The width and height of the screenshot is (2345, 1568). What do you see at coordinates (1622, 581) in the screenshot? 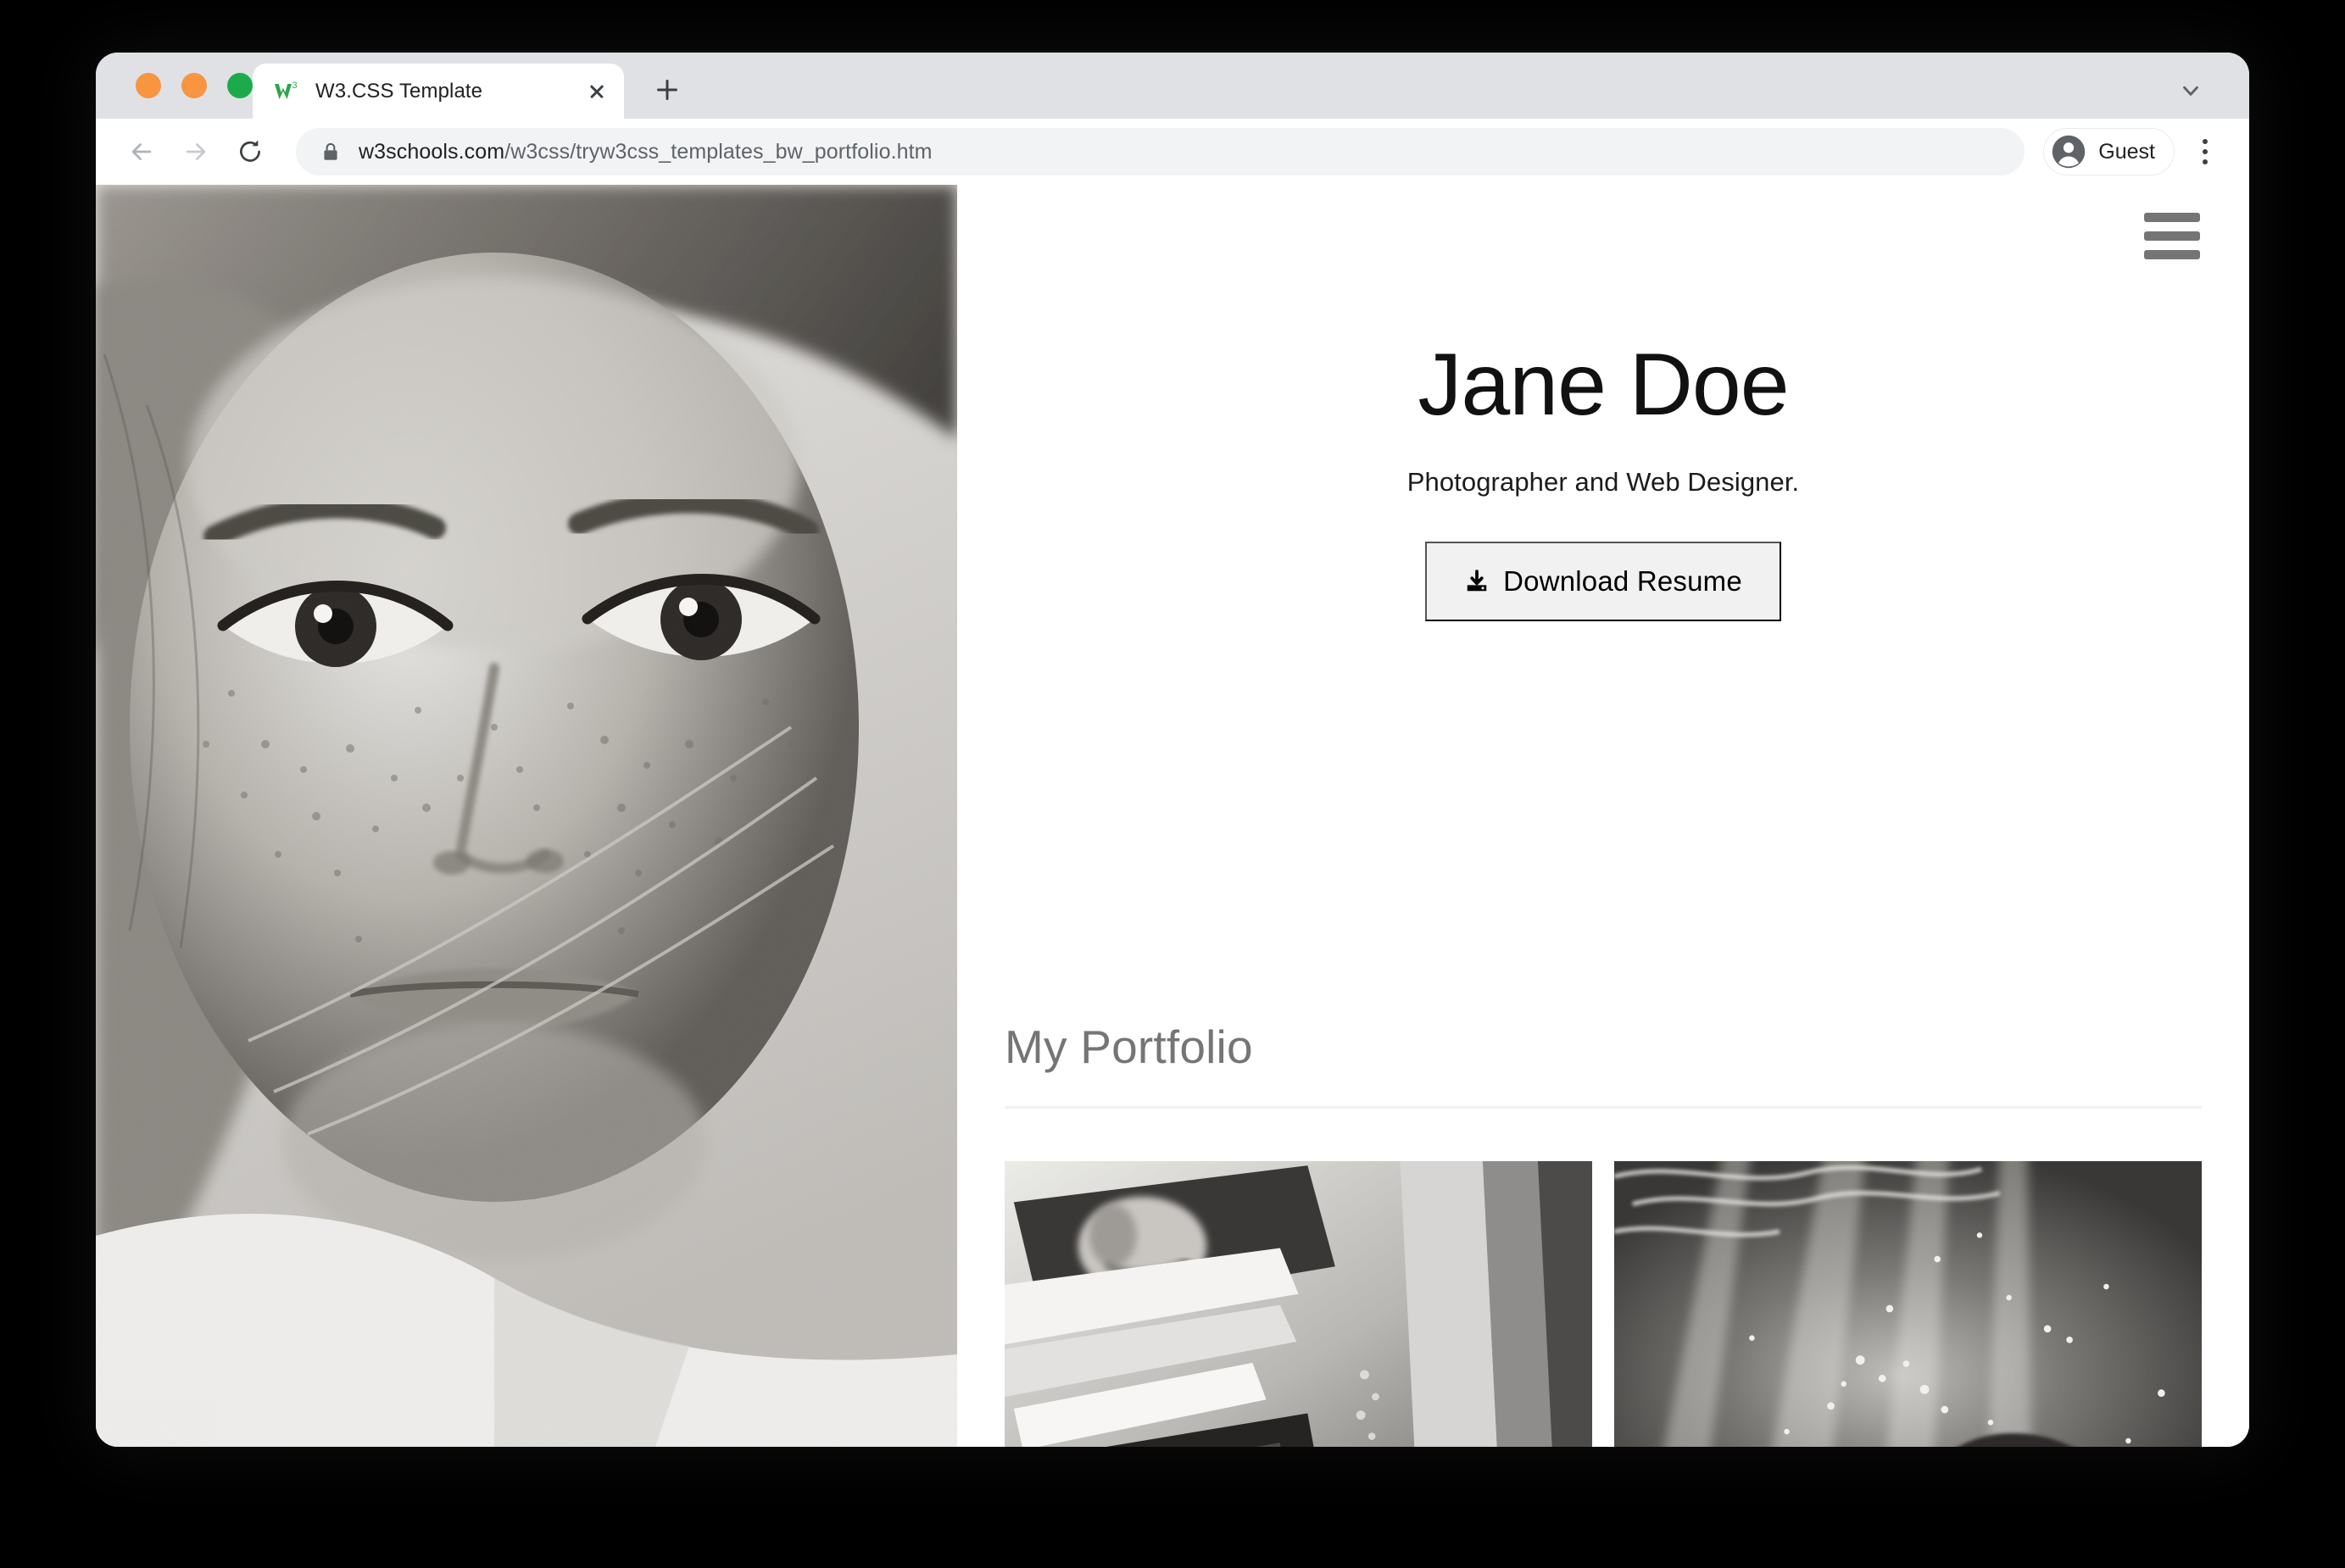
I see `download-resume-label: Download Resume` at bounding box center [1622, 581].